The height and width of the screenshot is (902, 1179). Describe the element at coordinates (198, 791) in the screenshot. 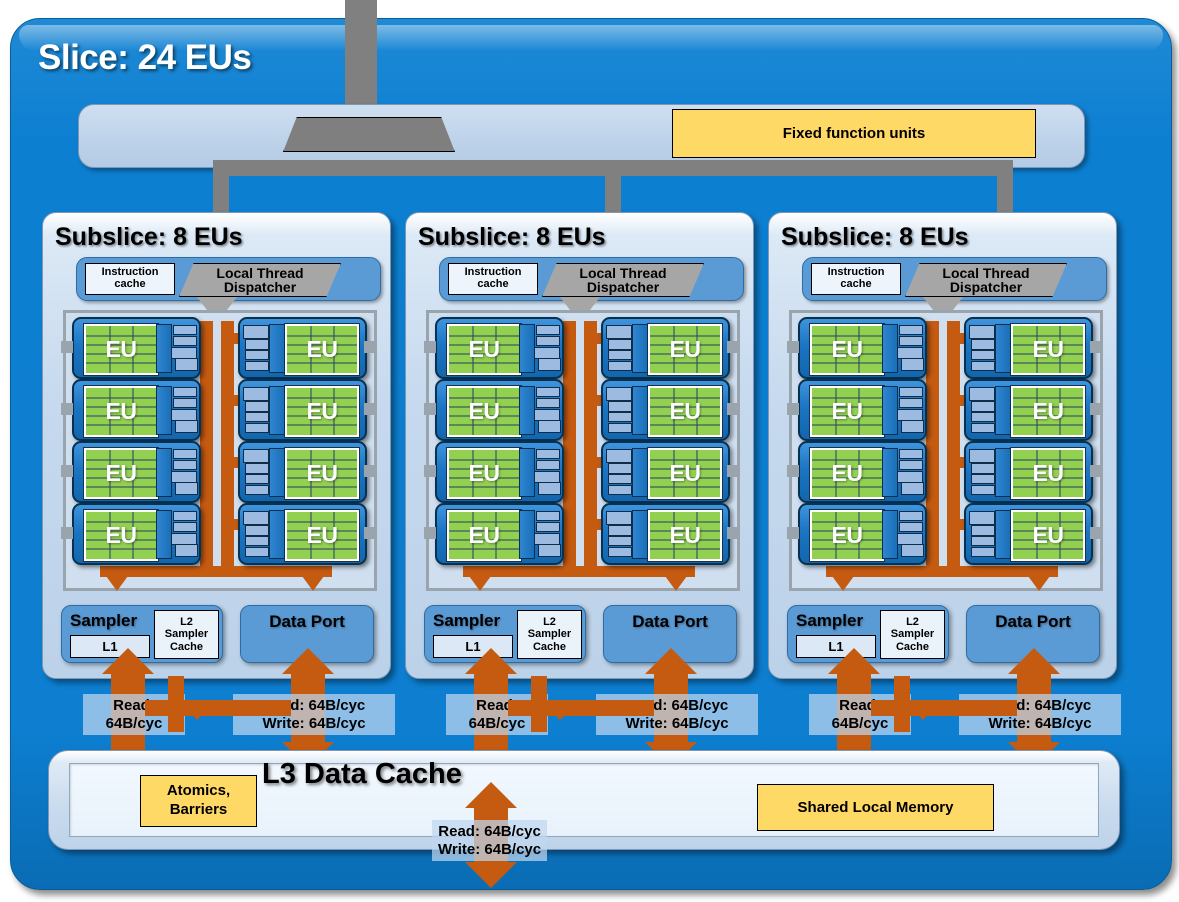

I see `atomics-line1: Atomics,` at that location.